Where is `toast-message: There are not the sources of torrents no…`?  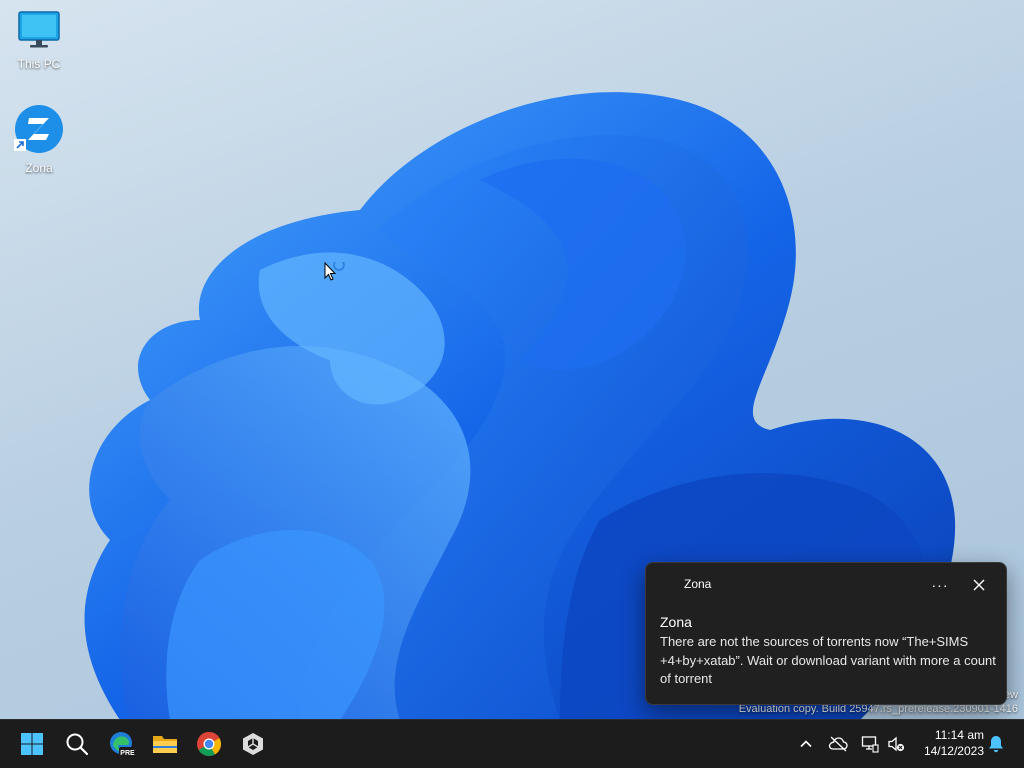
toast-message: There are not the sources of torrents no… is located at coordinates (828, 660).